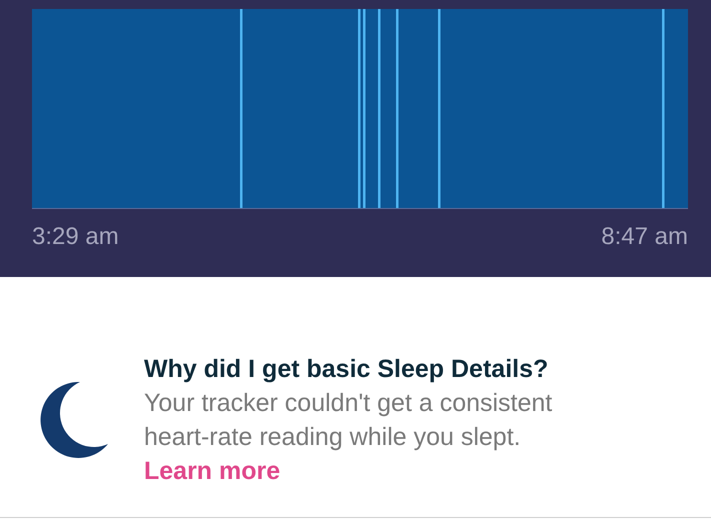 The image size is (711, 526). What do you see at coordinates (644, 237) in the screenshot?
I see `end-time: 8:47 am` at bounding box center [644, 237].